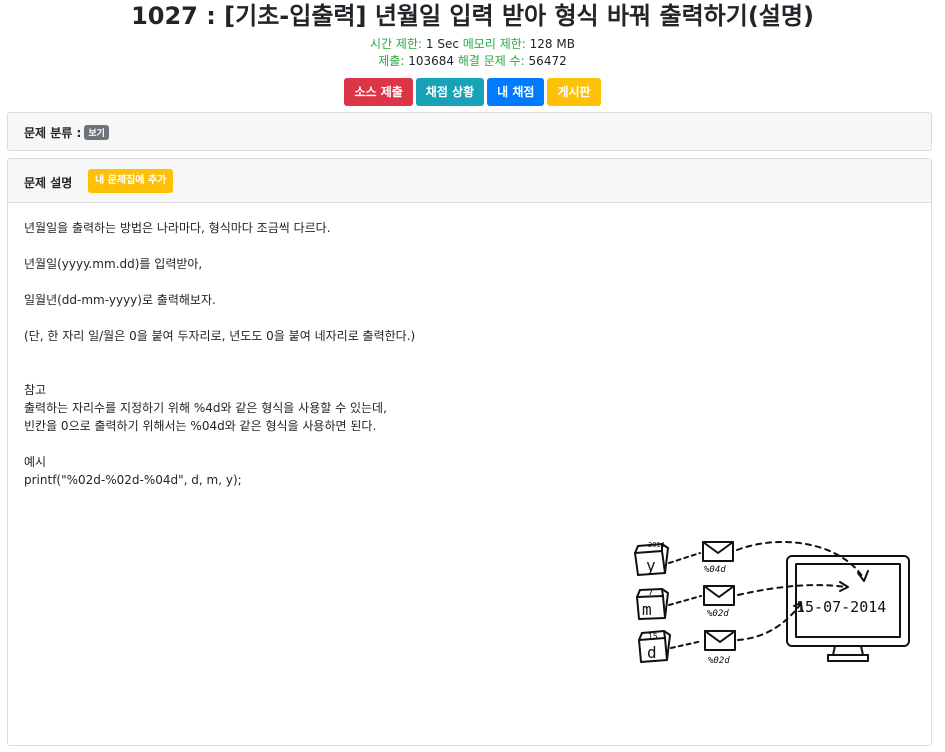 The image size is (945, 752). Describe the element at coordinates (656, 545) in the screenshot. I see `box-y-tag: 2014` at that location.